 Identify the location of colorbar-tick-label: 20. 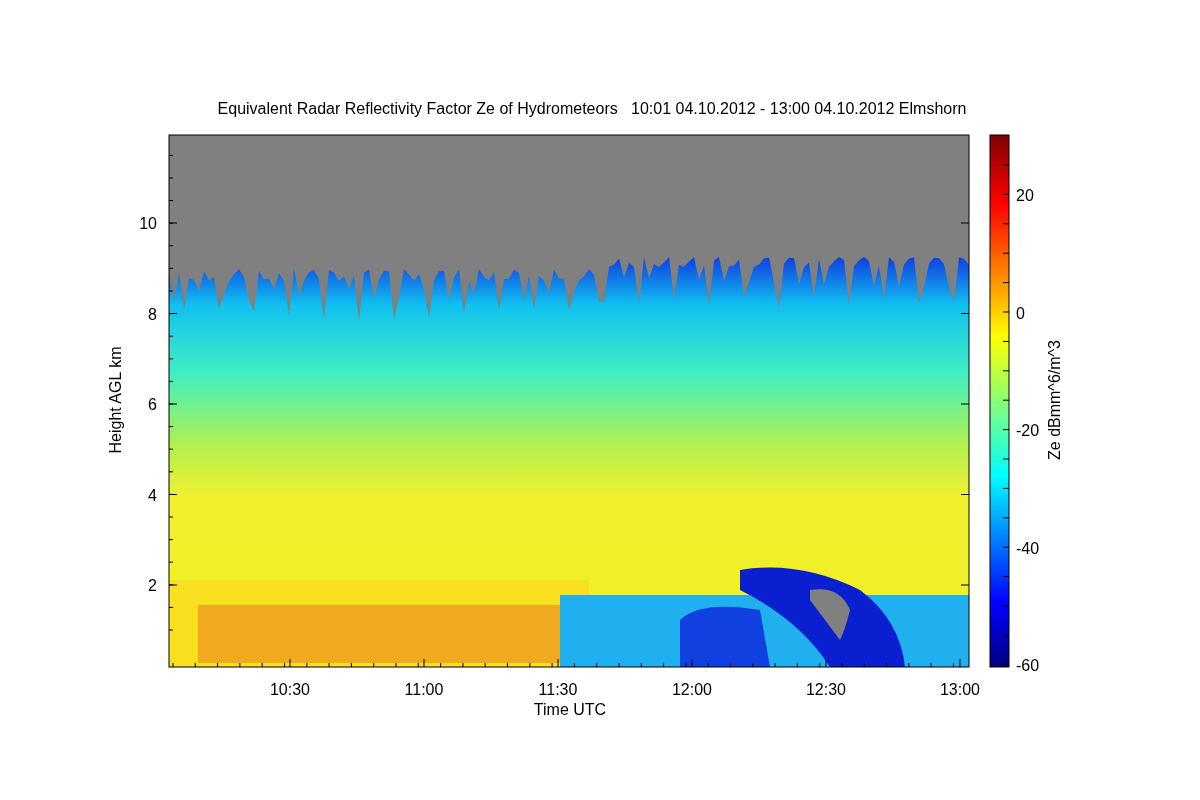
(1025, 195).